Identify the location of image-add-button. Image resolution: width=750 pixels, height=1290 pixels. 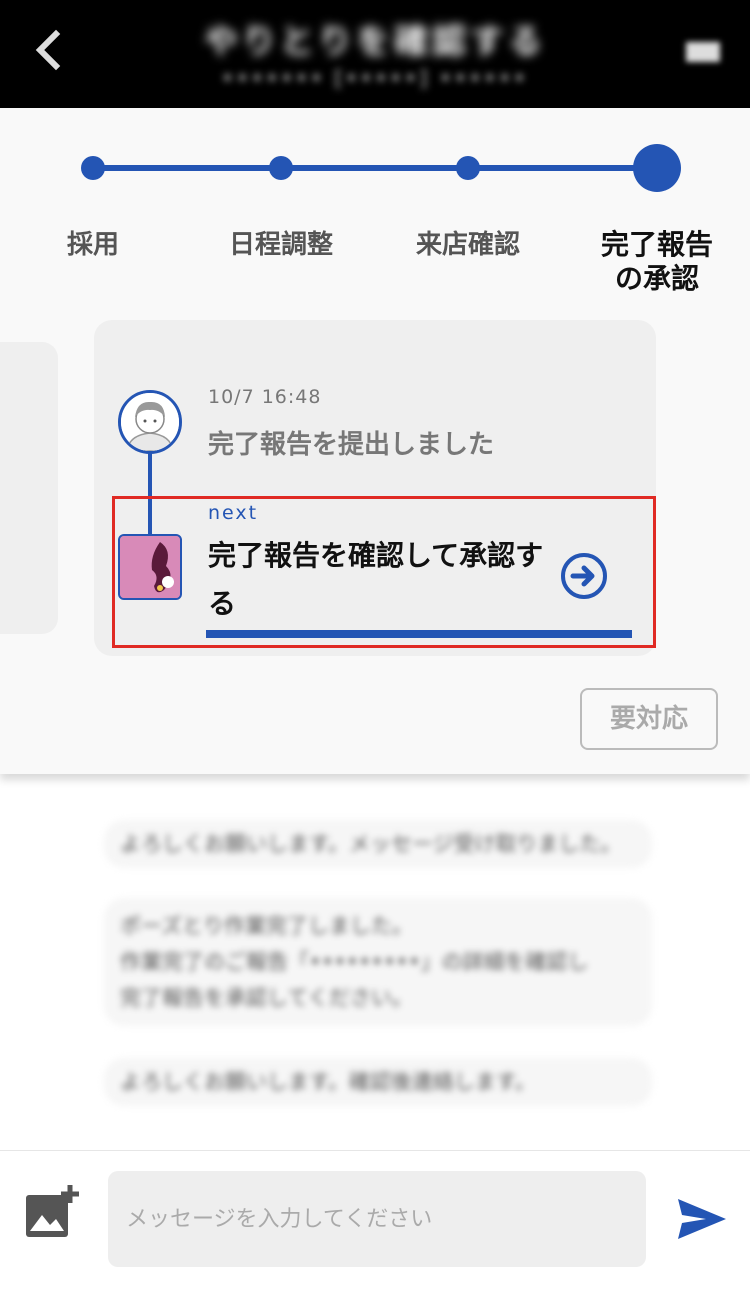
(52, 1211).